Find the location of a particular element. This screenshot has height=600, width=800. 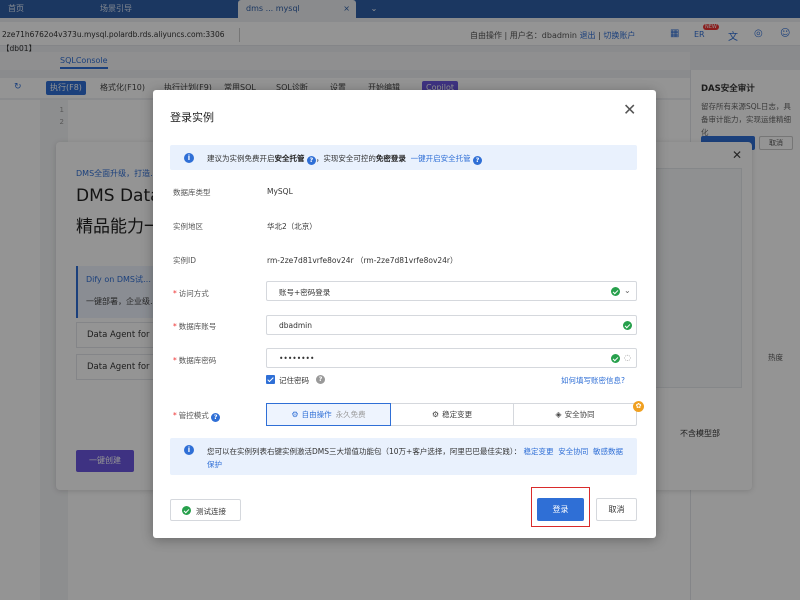

notice-bold2: 免密登录 is located at coordinates (390, 158).